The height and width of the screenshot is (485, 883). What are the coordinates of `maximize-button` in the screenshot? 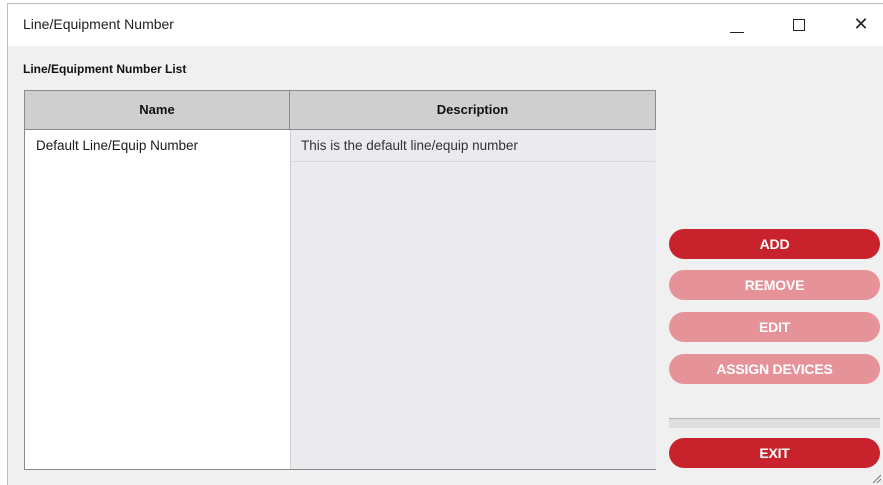 It's located at (799, 25).